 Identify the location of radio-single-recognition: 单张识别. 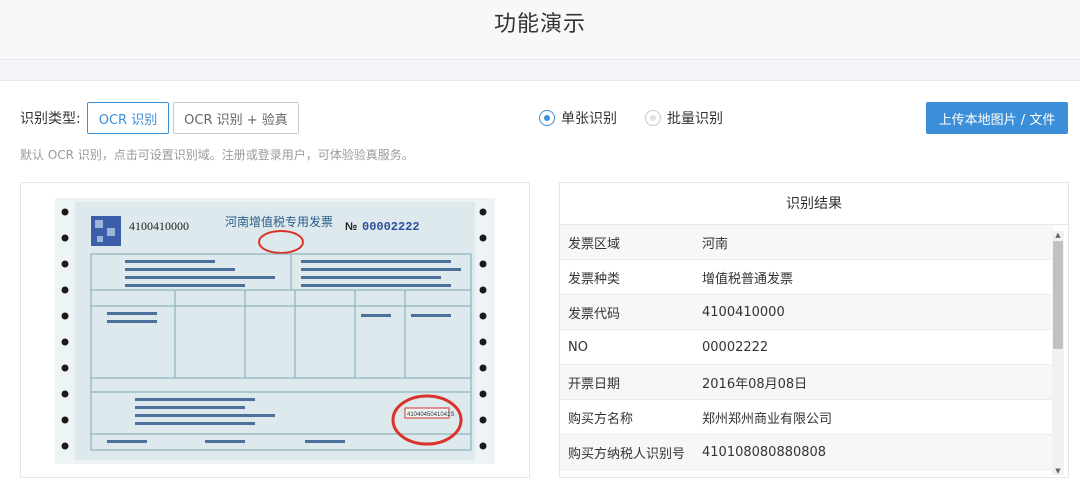
(578, 118).